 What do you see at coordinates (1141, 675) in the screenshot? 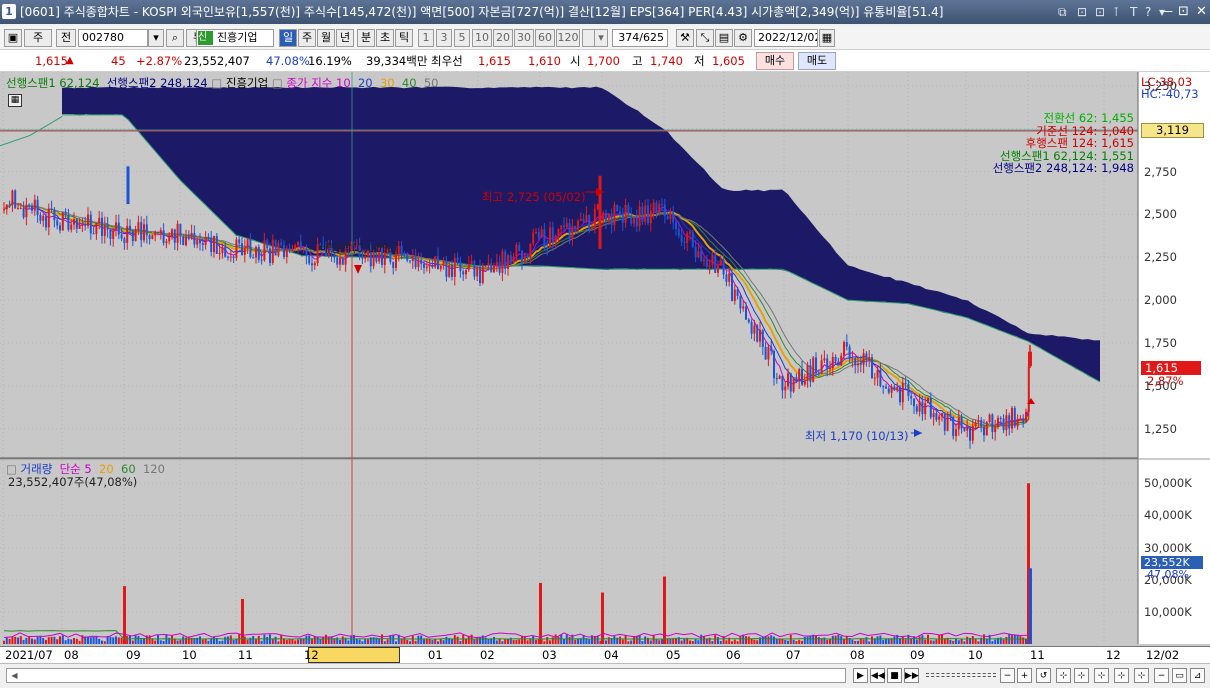
I see `tool-e-icon: ⊹` at bounding box center [1141, 675].